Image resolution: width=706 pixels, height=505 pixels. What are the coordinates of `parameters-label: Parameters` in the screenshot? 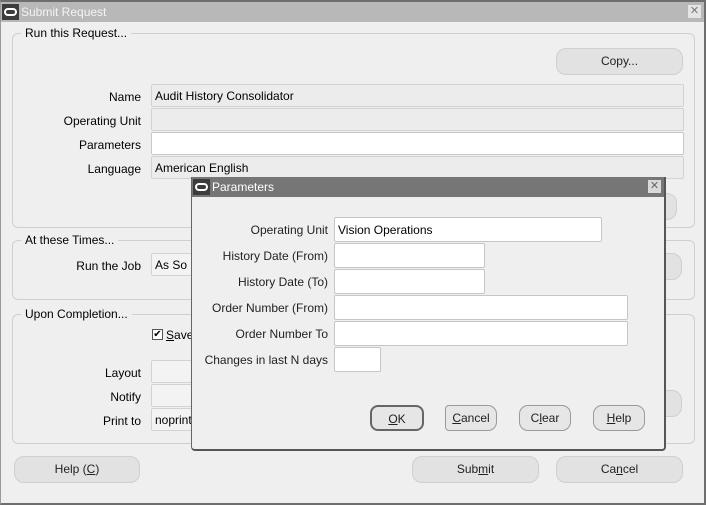 It's located at (109, 145).